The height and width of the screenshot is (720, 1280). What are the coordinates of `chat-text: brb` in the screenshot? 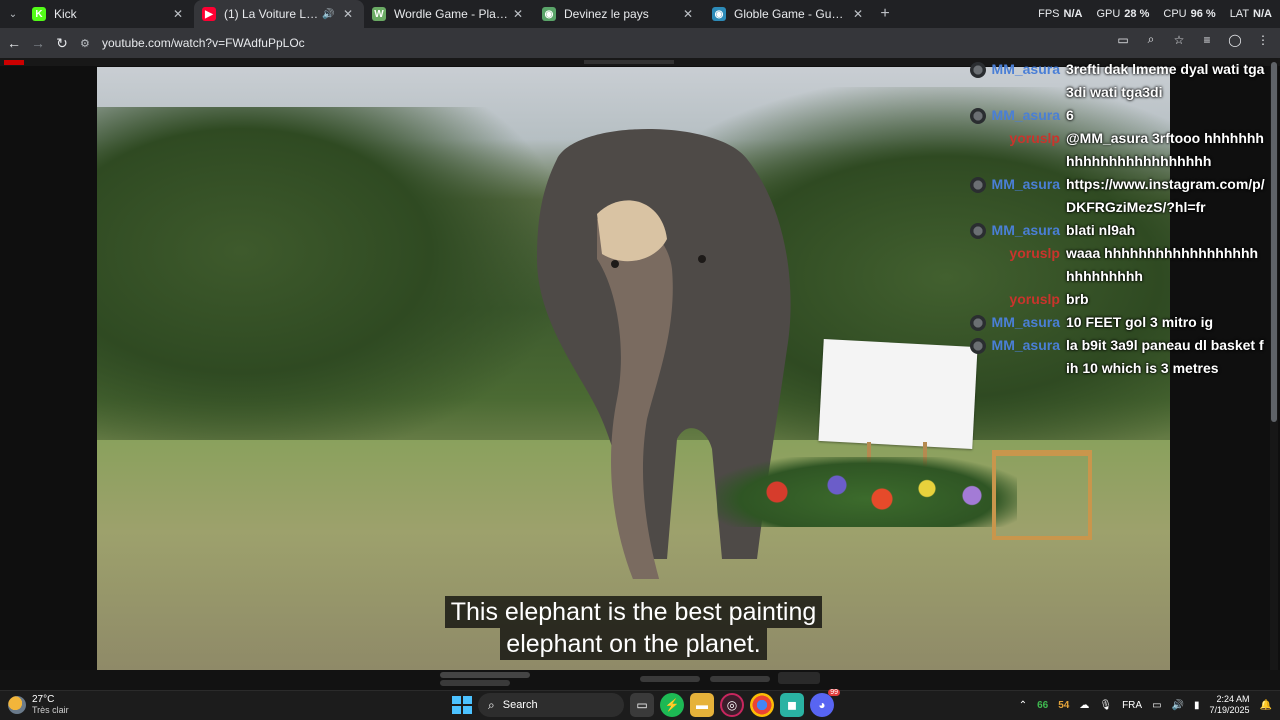 It's located at (1077, 299).